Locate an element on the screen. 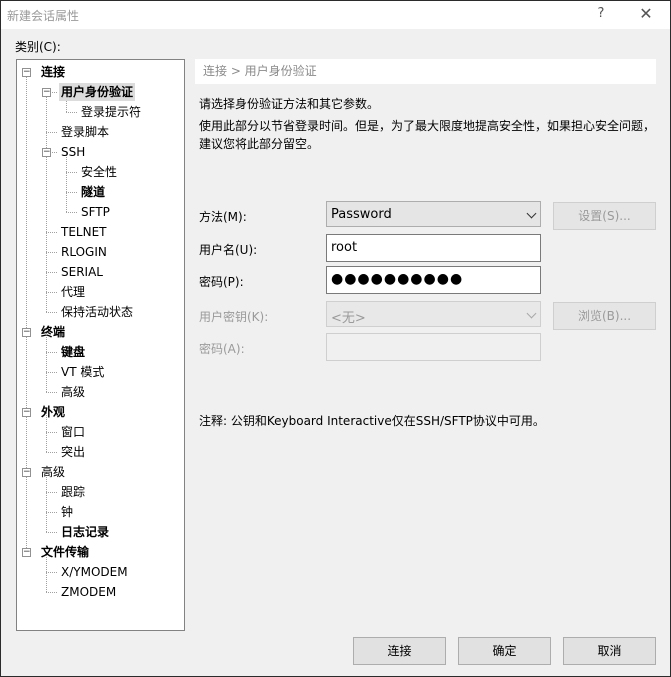 The image size is (671, 677). tree-item: RLOGIN is located at coordinates (84, 252).